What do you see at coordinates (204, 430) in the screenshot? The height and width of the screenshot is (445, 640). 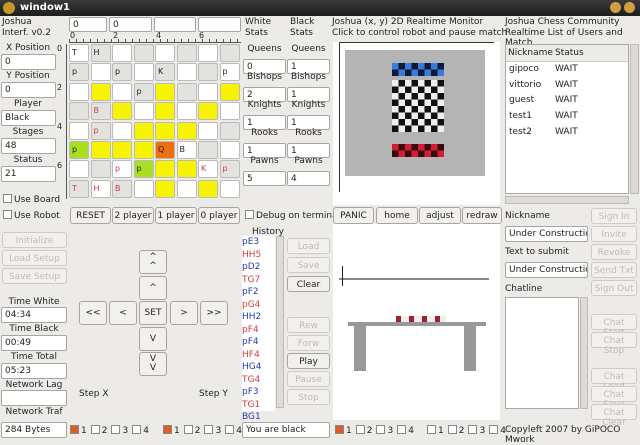 I see `channel-checkboxes-1: 1 2 3 4` at bounding box center [204, 430].